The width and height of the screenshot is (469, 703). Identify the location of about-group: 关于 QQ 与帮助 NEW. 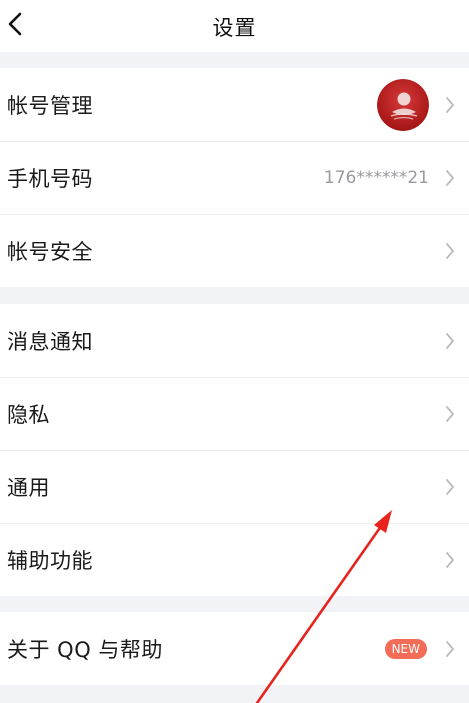
(234, 648).